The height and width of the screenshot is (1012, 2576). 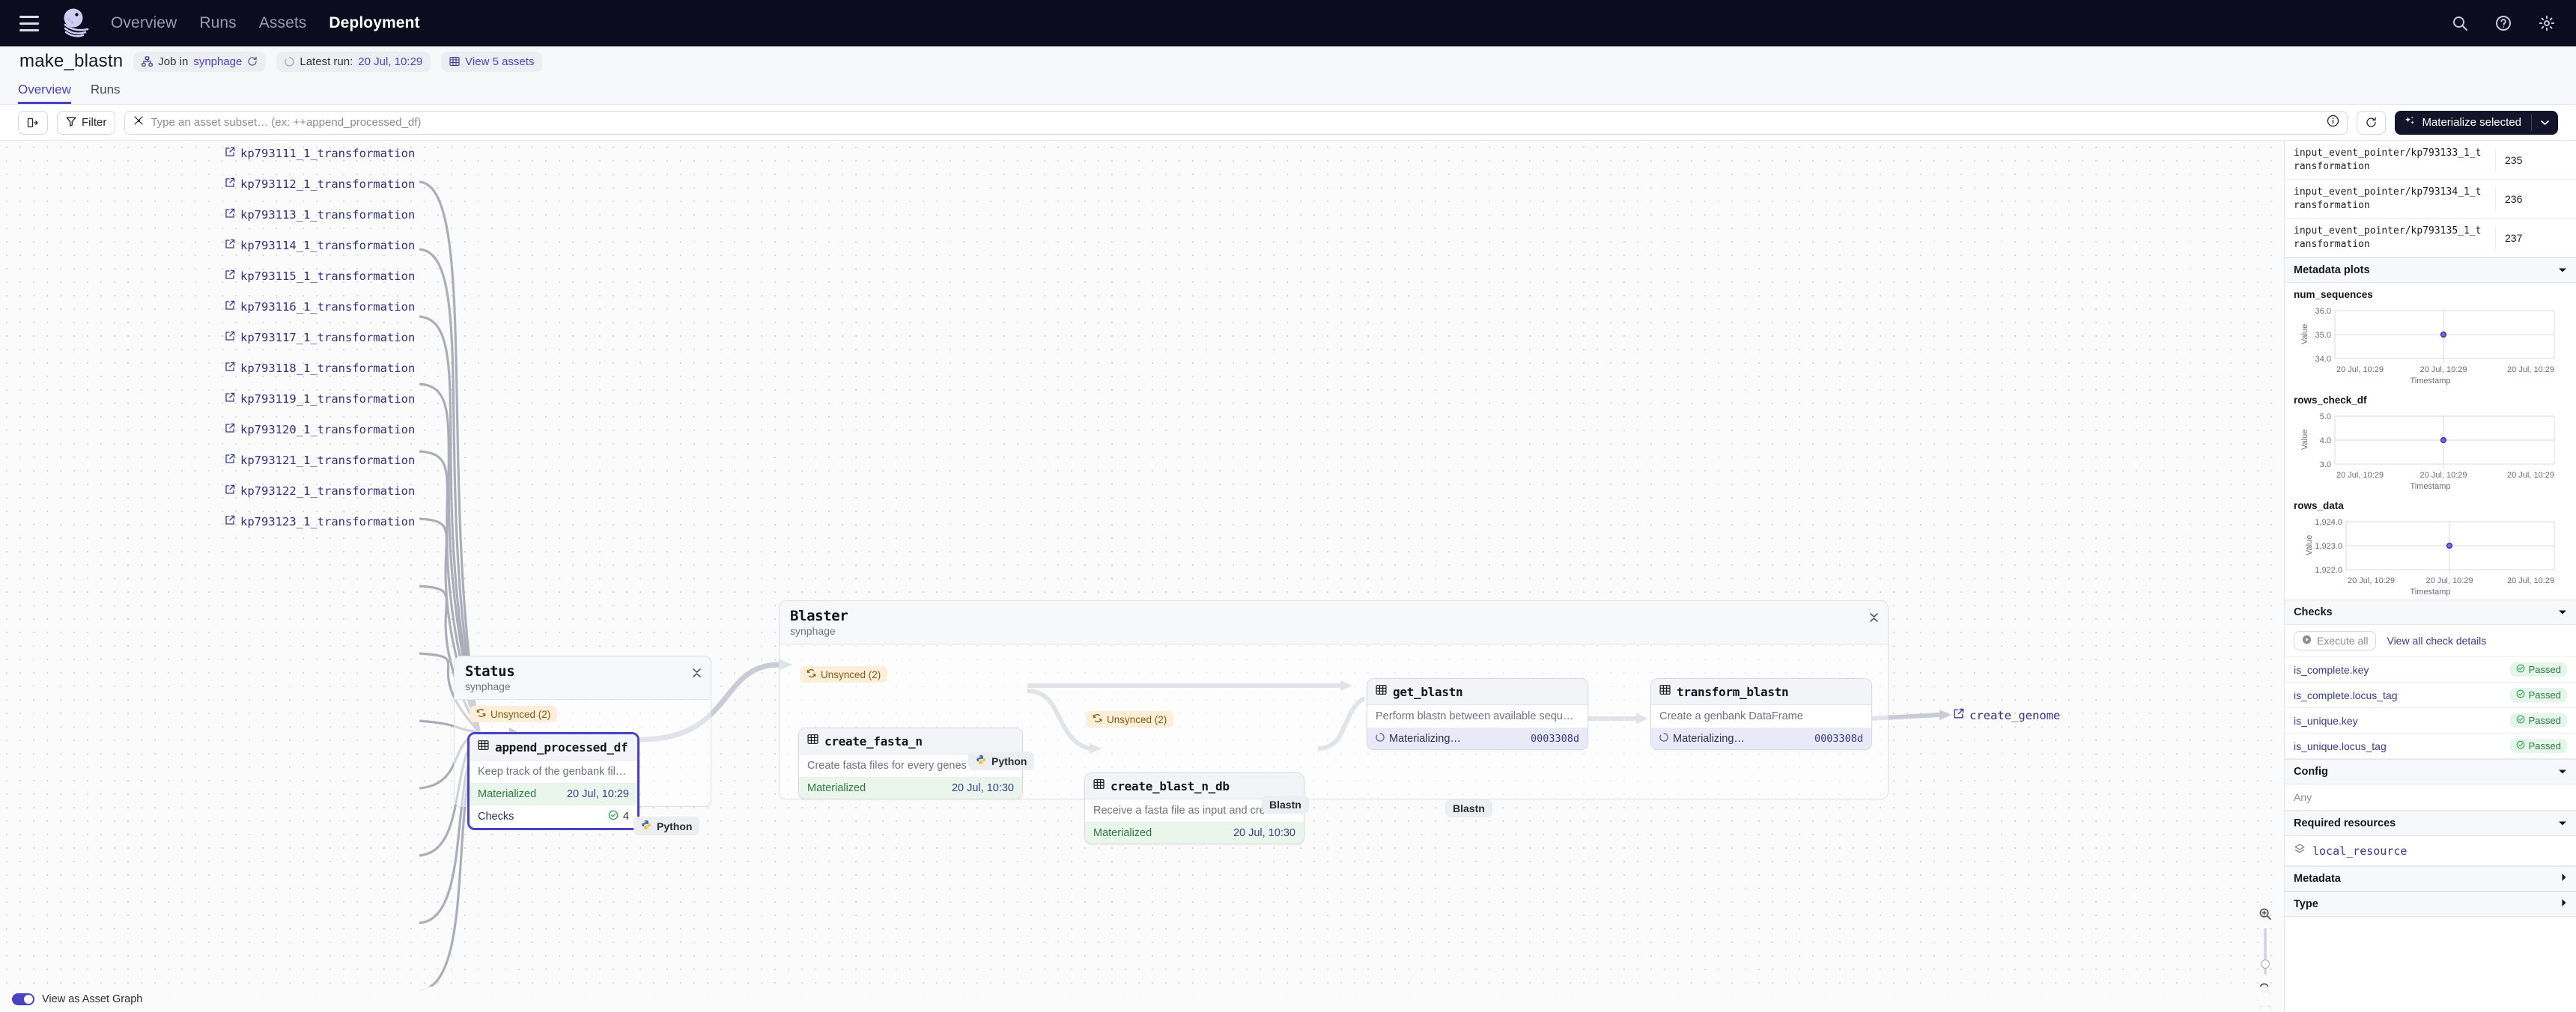 What do you see at coordinates (33, 23) in the screenshot?
I see `menu-icon` at bounding box center [33, 23].